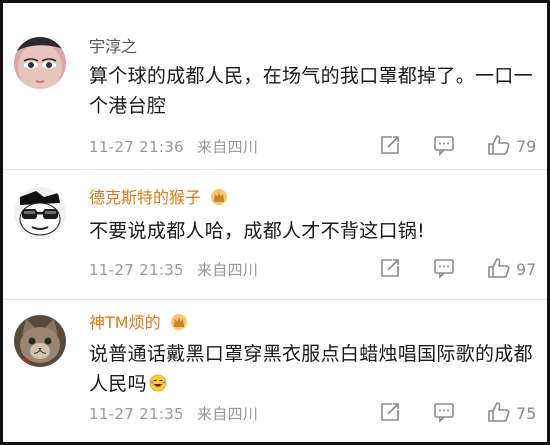  I want to click on comment-meta: 11-27 21:36 来自四川, so click(173, 146).